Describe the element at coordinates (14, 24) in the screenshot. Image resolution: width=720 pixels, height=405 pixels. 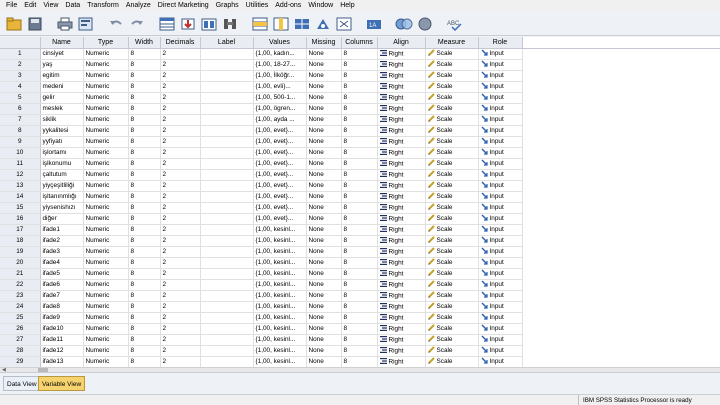
I see `open-folder-icon` at that location.